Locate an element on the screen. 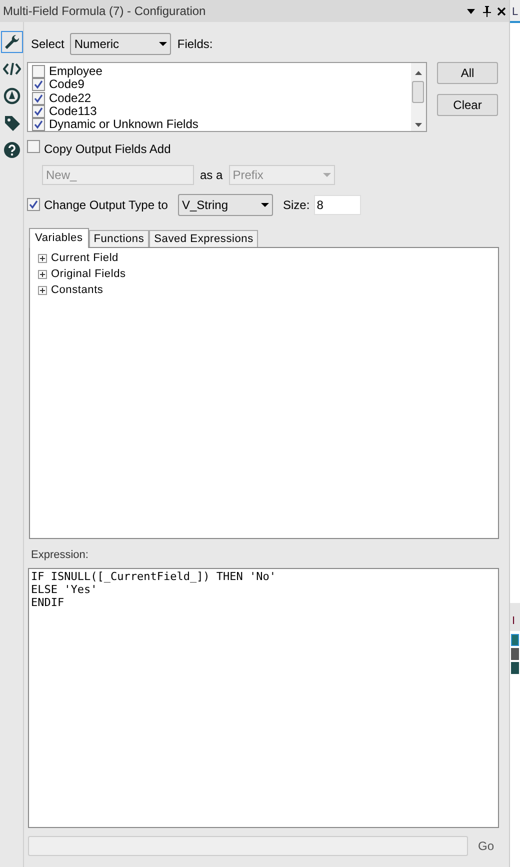 Image resolution: width=520 pixels, height=867 pixels. select-label: Select is located at coordinates (47, 44).